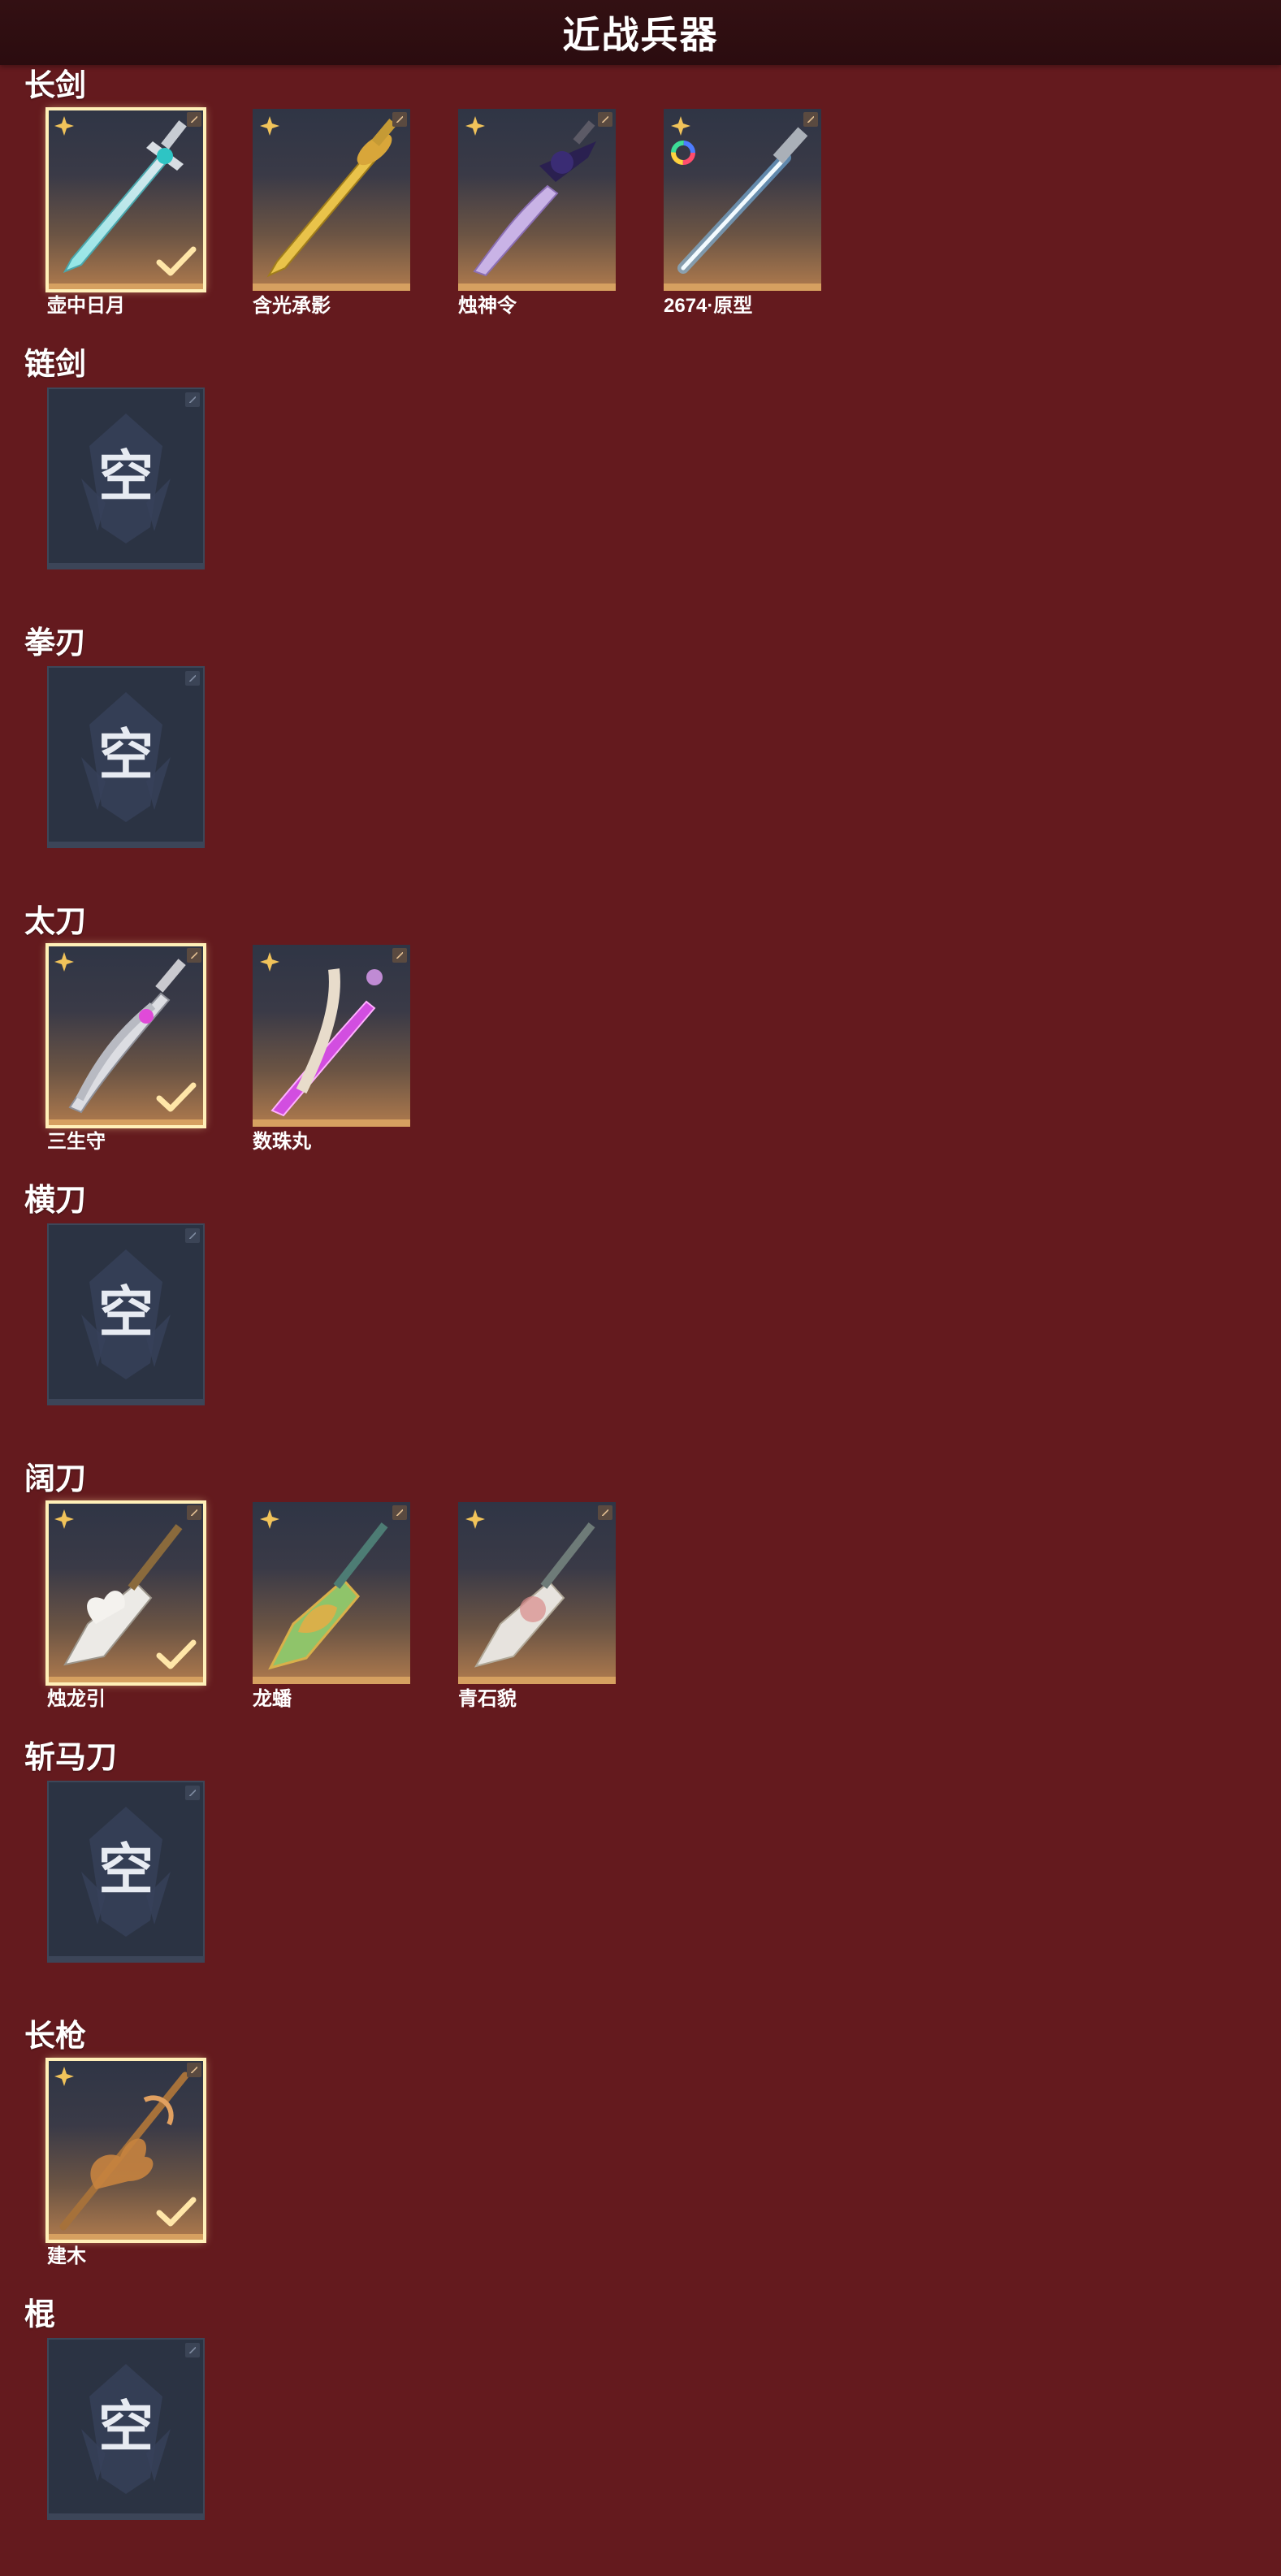 The image size is (1281, 2576). I want to click on category-title: 棍, so click(40, 2315).